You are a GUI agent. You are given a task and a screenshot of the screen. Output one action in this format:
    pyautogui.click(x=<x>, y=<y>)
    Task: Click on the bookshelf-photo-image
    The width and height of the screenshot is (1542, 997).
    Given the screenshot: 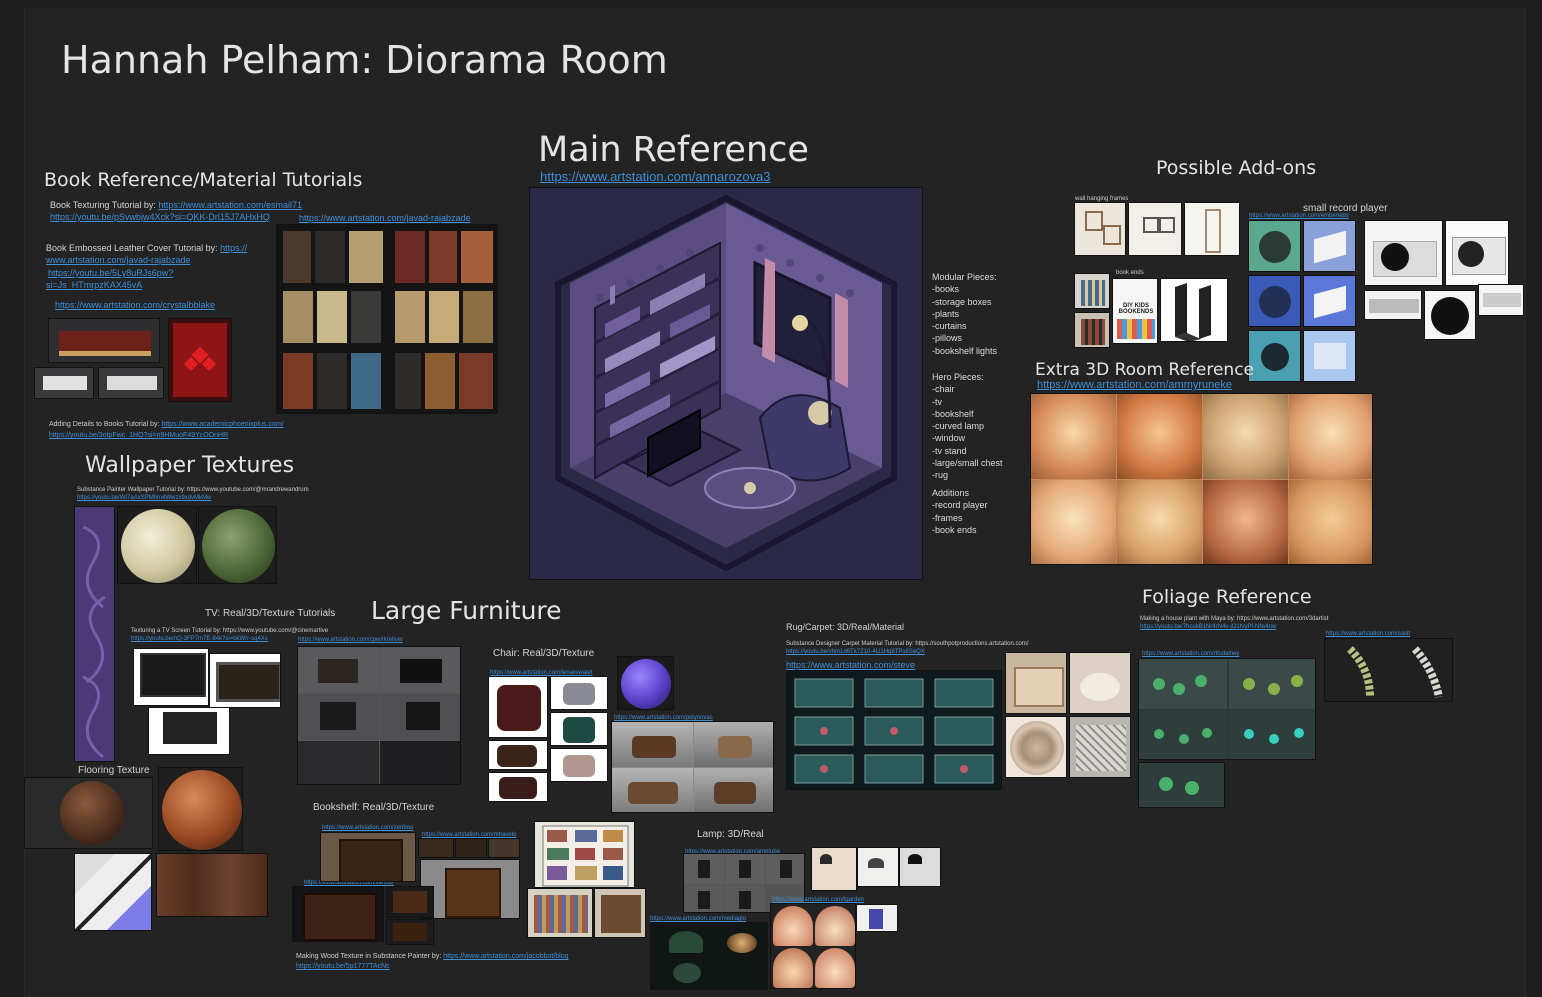 What is the action you would take?
    pyautogui.click(x=338, y=914)
    